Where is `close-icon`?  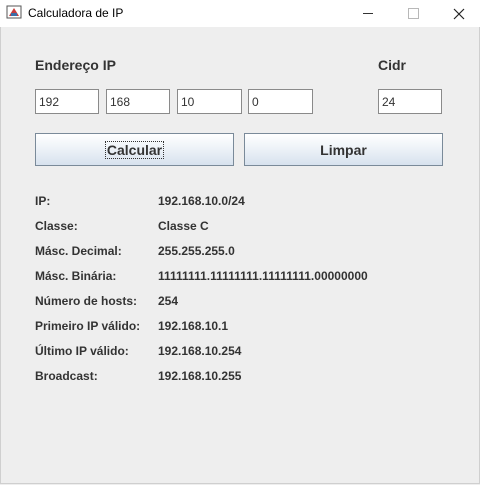 close-icon is located at coordinates (459, 13).